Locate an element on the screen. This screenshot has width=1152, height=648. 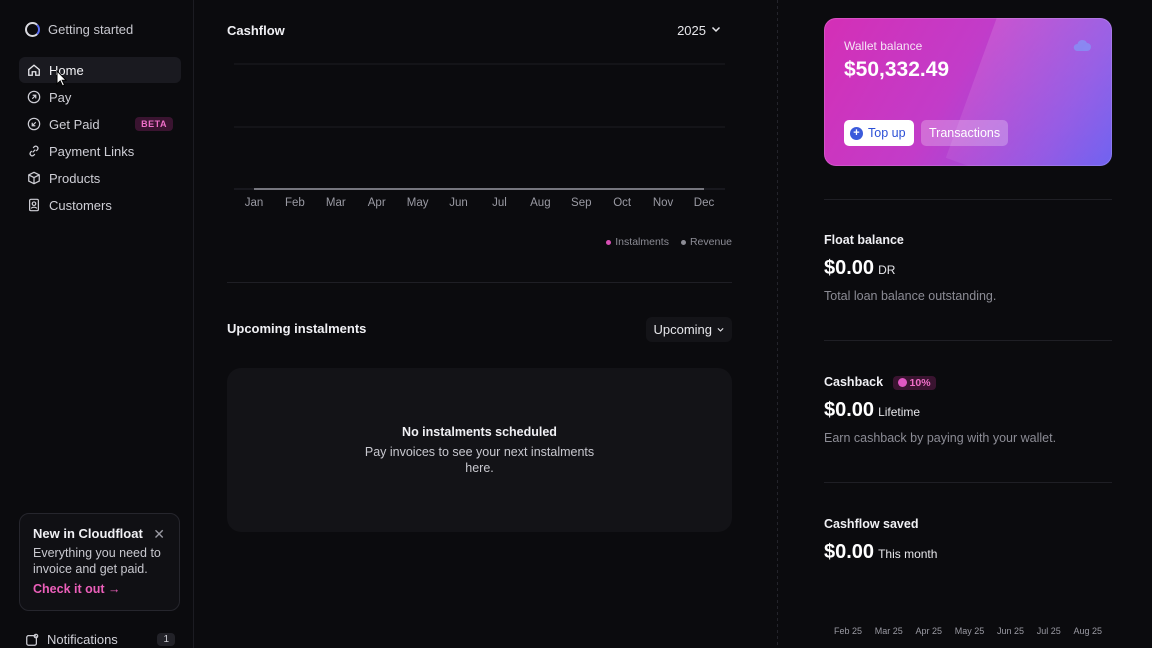
transactions-button: Transactions is located at coordinates (965, 133).